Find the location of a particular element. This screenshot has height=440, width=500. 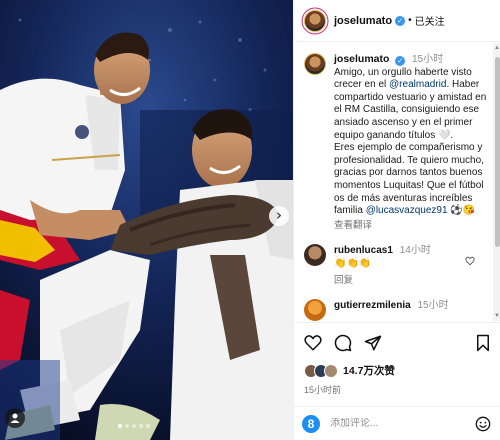

comment-text: 👏👏👏 is located at coordinates (353, 264).